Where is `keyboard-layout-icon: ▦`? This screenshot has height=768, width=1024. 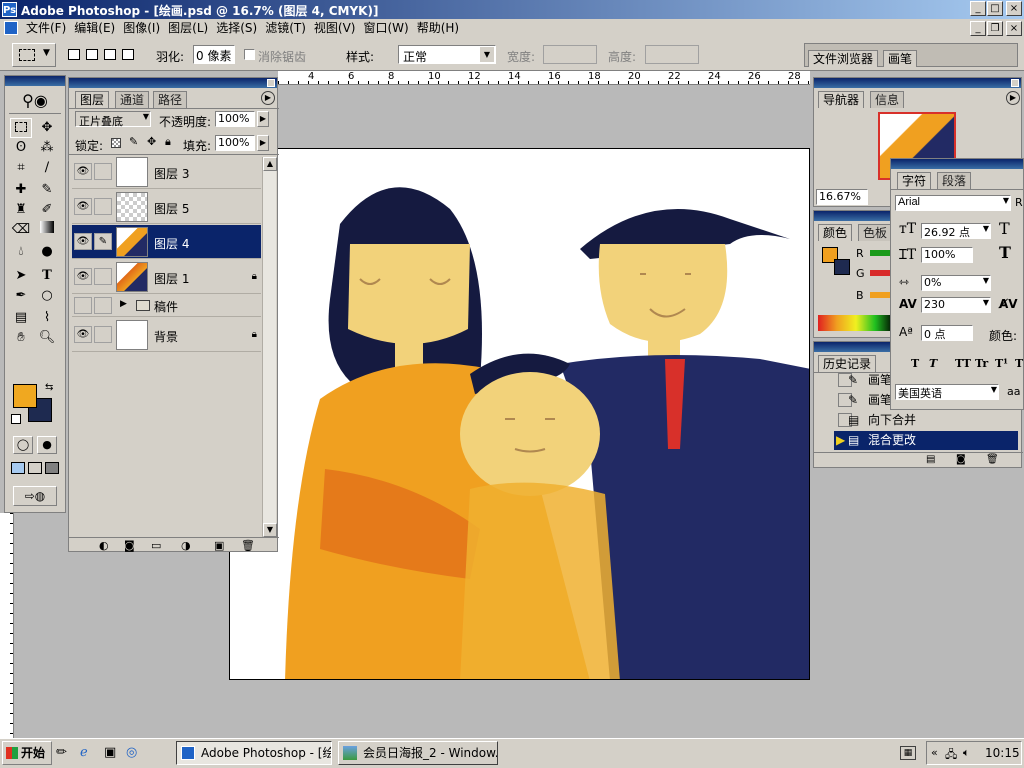
keyboard-layout-icon: ▦ is located at coordinates (908, 753).